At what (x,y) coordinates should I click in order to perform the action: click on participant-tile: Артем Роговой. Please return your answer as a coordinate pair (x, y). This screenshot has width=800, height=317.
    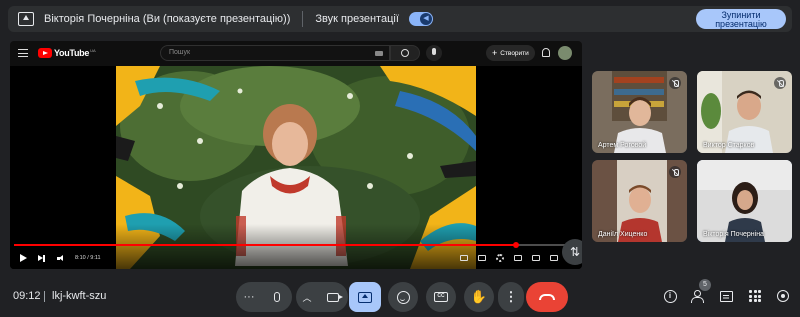
    Looking at the image, I should click on (639, 112).